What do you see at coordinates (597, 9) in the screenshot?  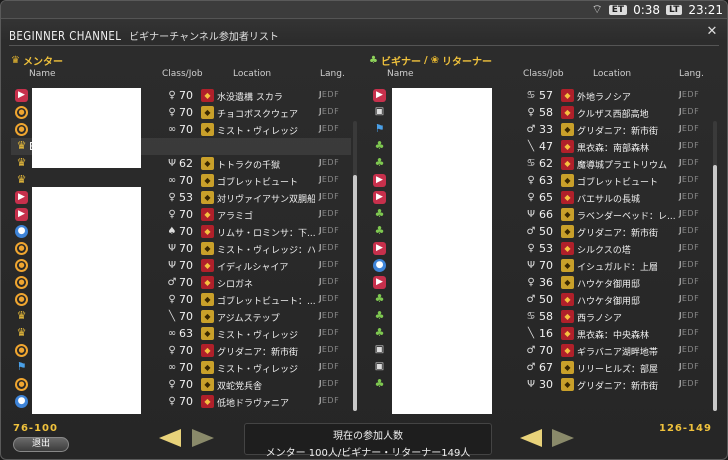 I see `wifi-icon: ⌔` at bounding box center [597, 9].